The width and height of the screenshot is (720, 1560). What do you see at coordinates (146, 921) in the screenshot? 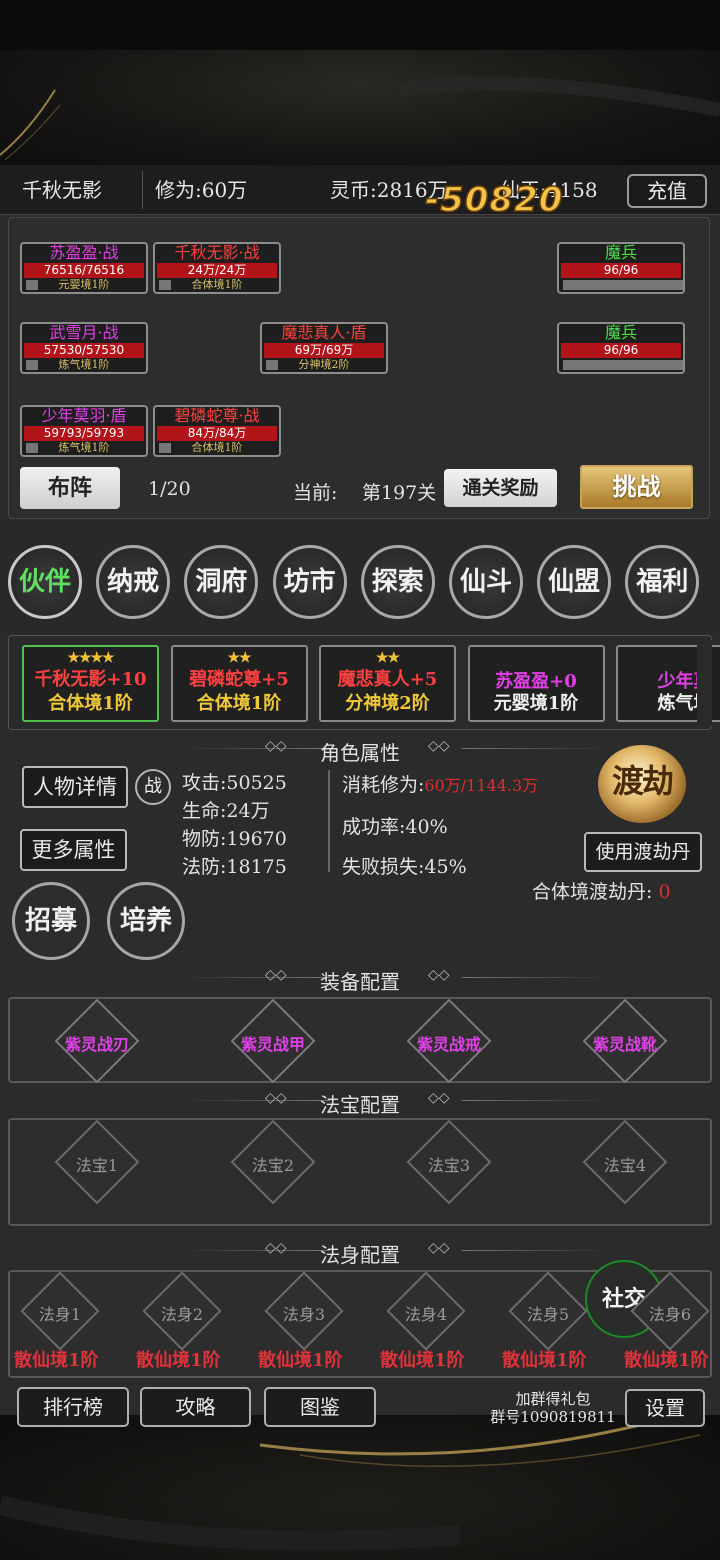
I see `train-button: 培养` at bounding box center [146, 921].